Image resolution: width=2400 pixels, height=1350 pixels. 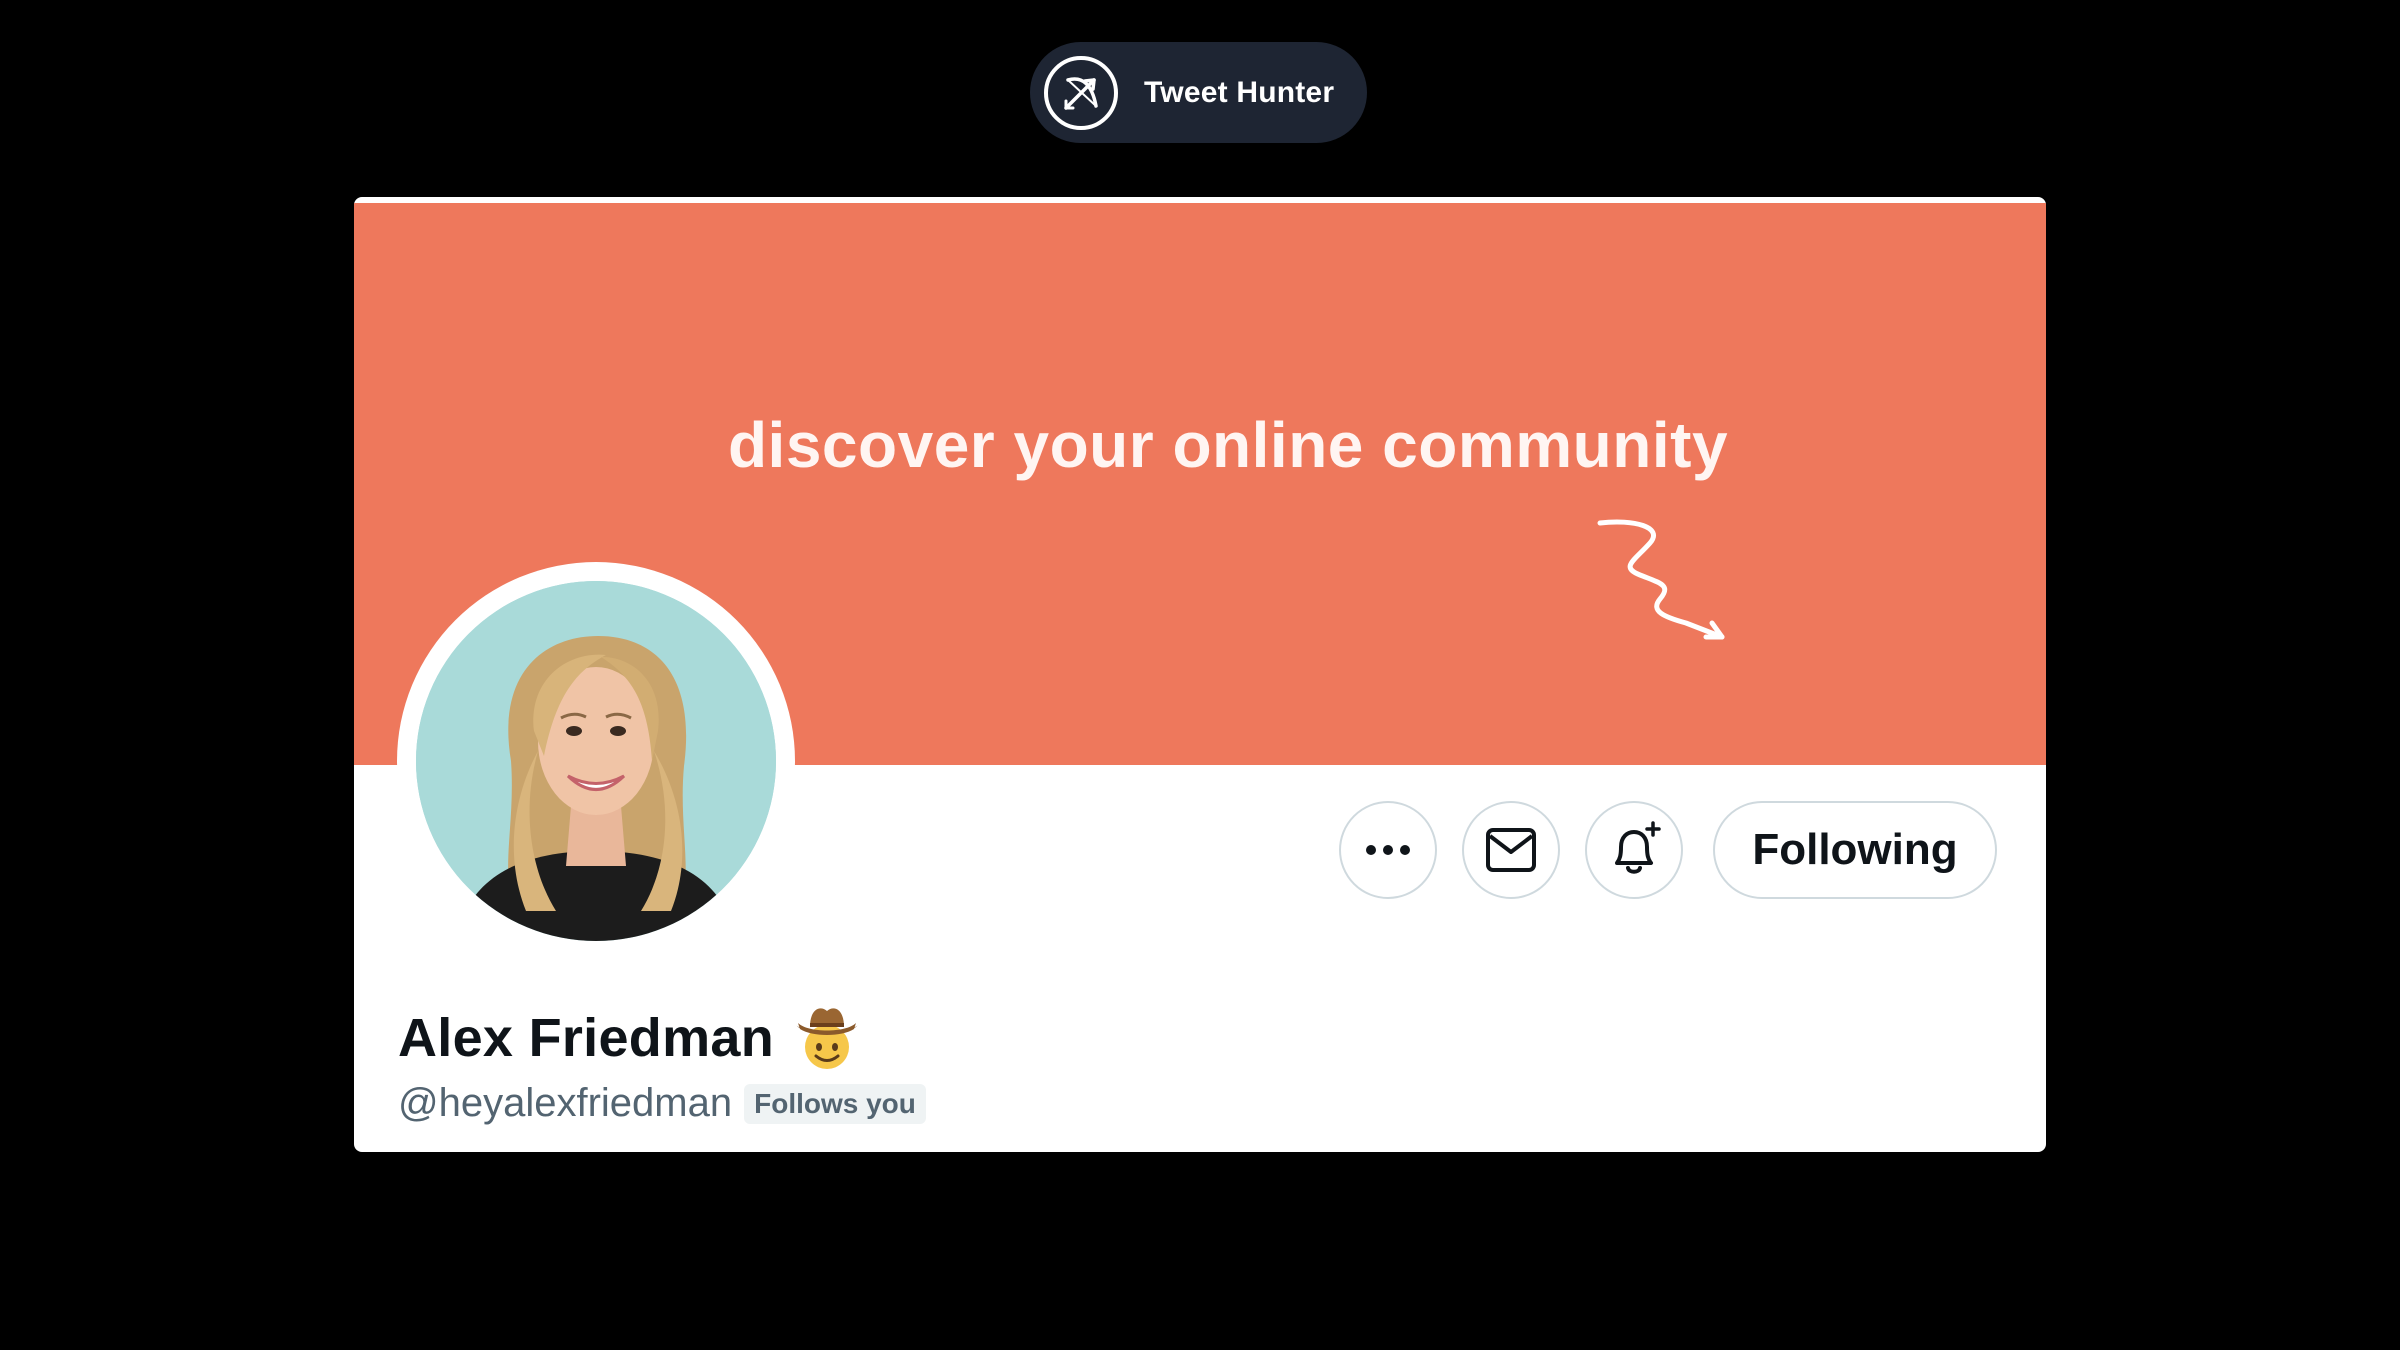 What do you see at coordinates (586, 1038) in the screenshot?
I see `display-name: Alex Friedman` at bounding box center [586, 1038].